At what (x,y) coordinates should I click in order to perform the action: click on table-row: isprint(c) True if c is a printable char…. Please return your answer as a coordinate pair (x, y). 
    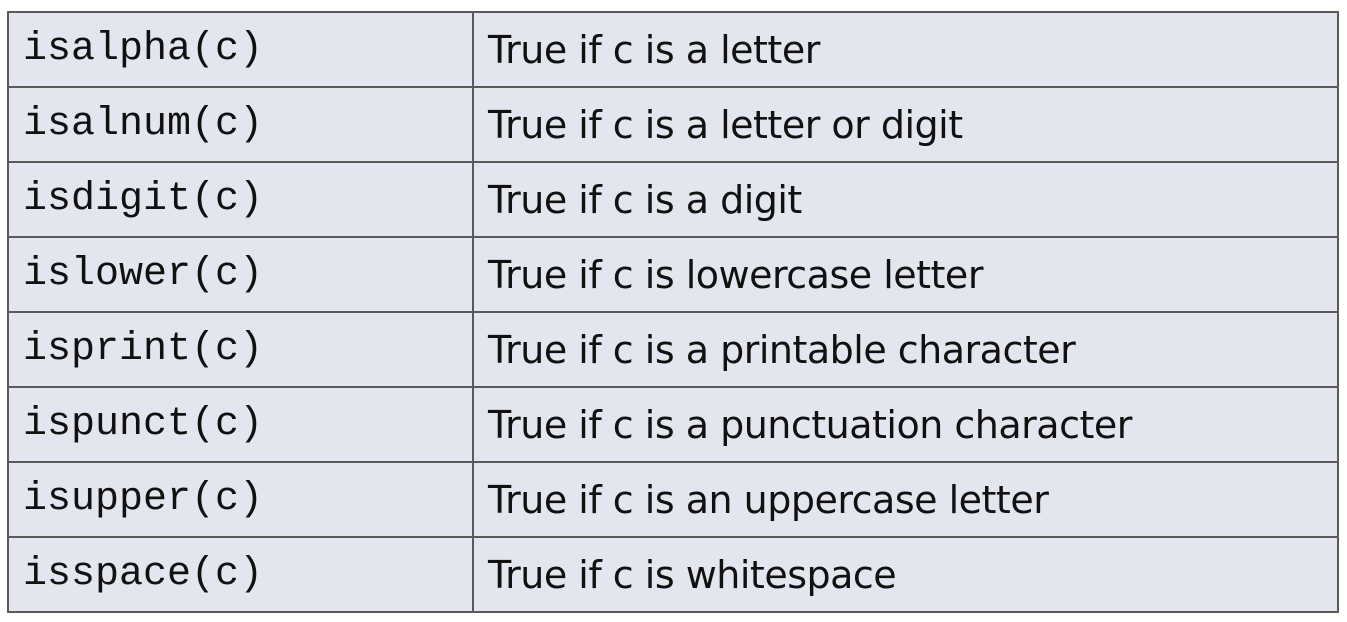
    Looking at the image, I should click on (673, 349).